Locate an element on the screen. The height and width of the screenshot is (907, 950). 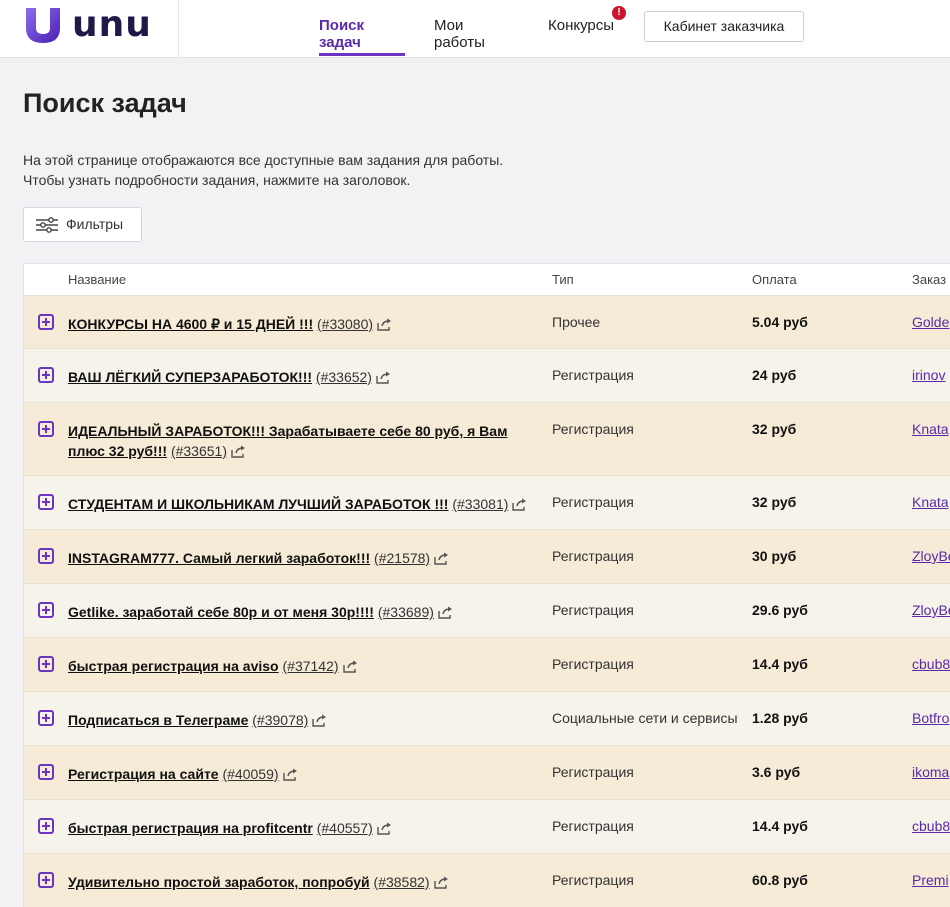
task-id-link: (#40059) is located at coordinates (250, 774).